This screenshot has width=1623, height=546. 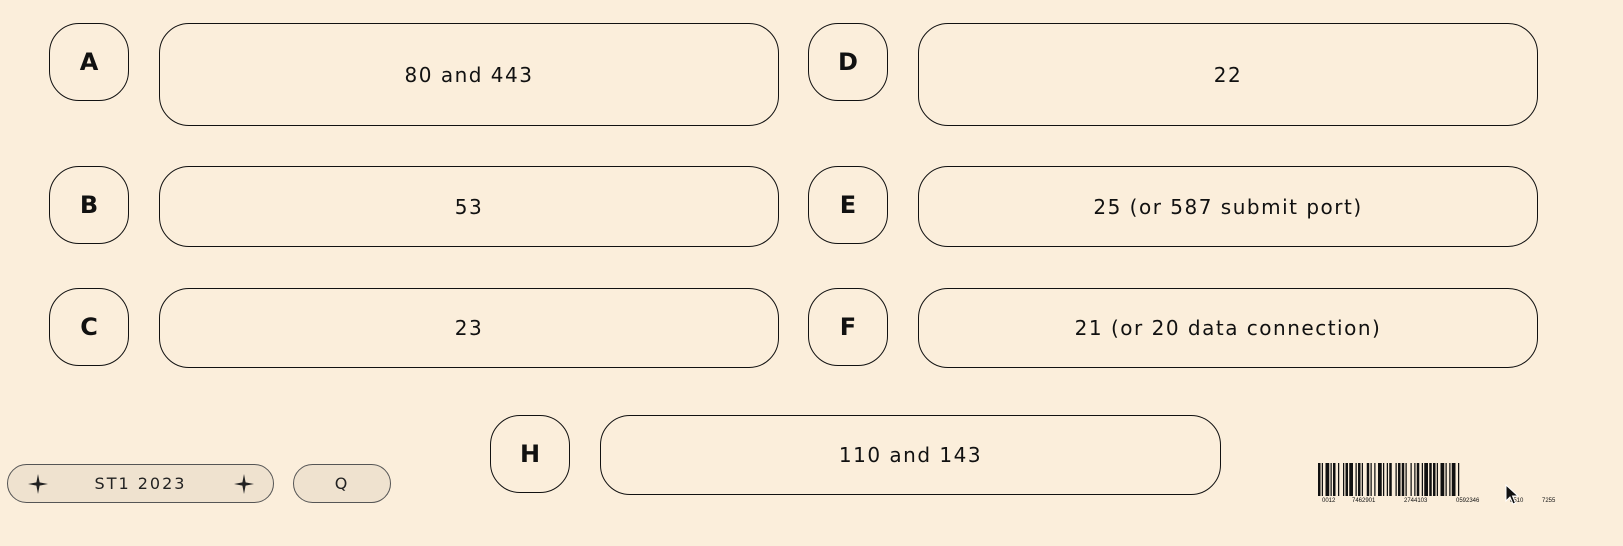 I want to click on choice-answer-a: 80 and 443, so click(x=469, y=74).